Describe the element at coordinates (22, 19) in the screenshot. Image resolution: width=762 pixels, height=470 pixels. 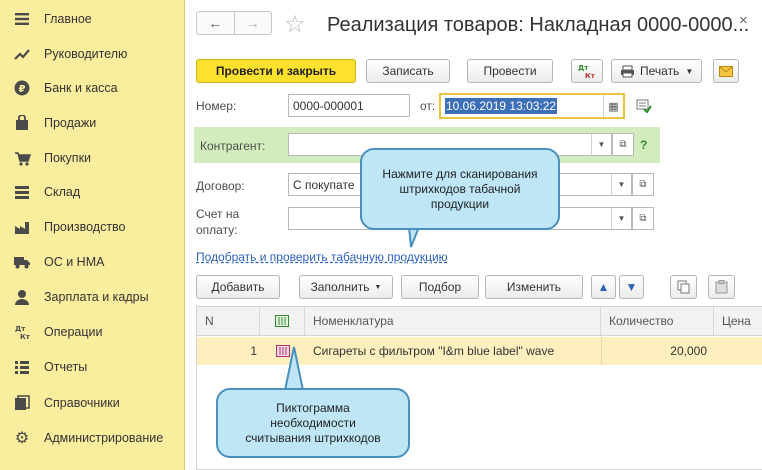
I see `menu-icon` at that location.